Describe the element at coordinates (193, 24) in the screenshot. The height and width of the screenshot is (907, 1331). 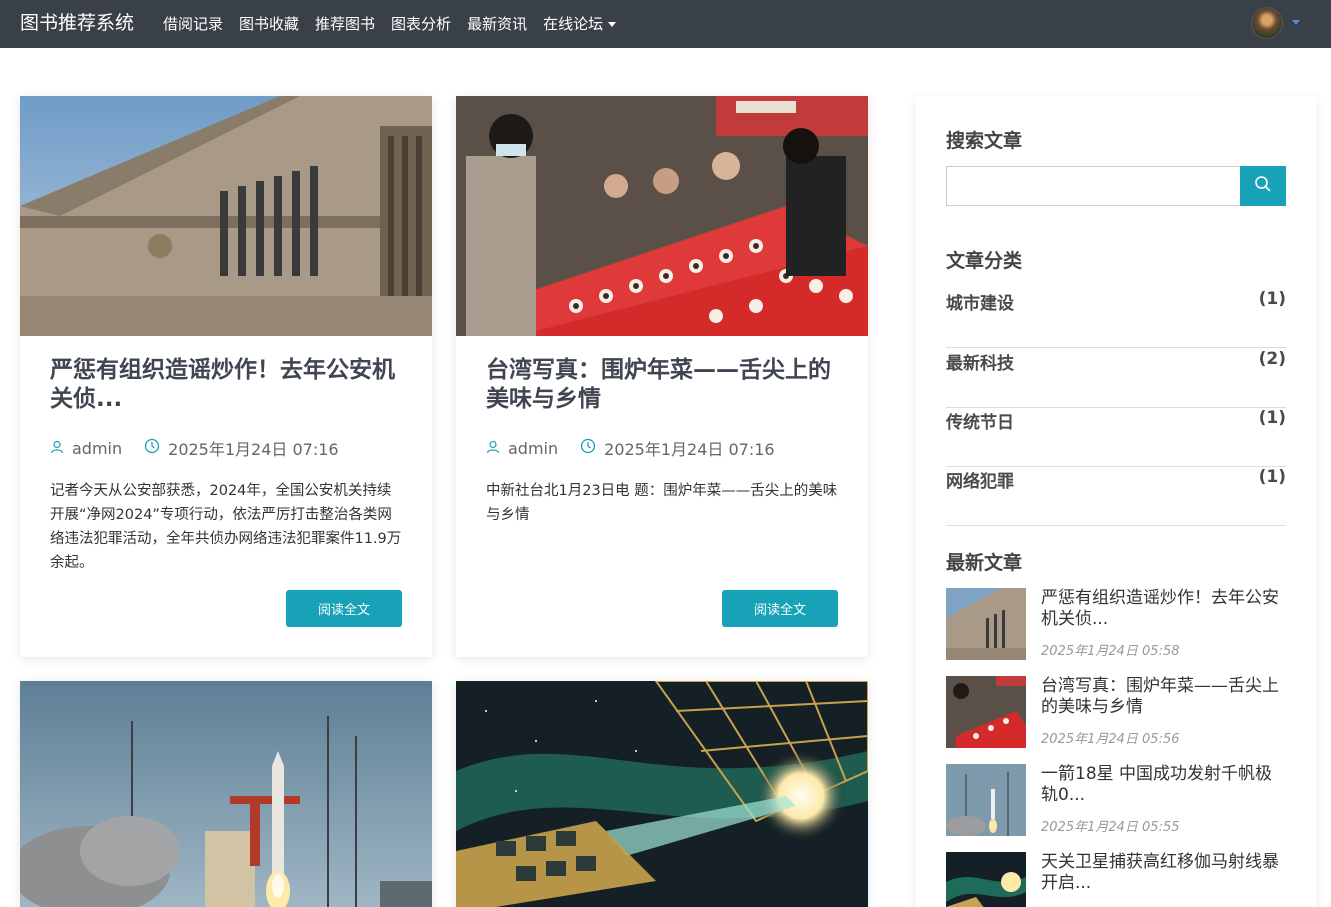
I see `nav-link-borrow-records: 借阅记录` at that location.